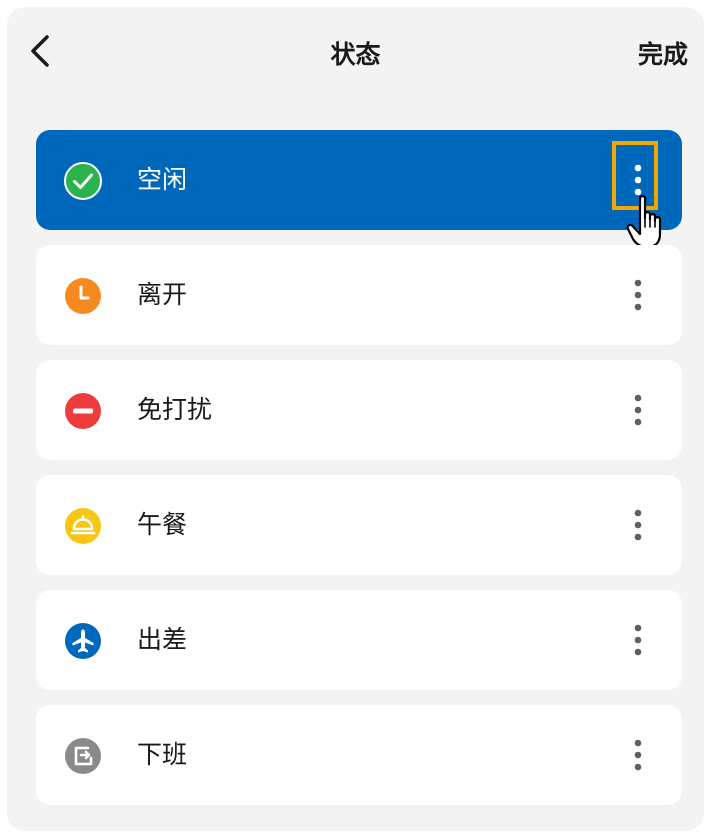  I want to click on status-item-lunch: 午餐, so click(359, 525).